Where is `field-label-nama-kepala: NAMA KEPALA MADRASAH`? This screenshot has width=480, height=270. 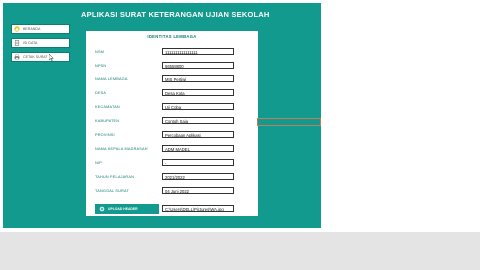
field-label-nama-kepala: NAMA KEPALA MADRASAH is located at coordinates (121, 149).